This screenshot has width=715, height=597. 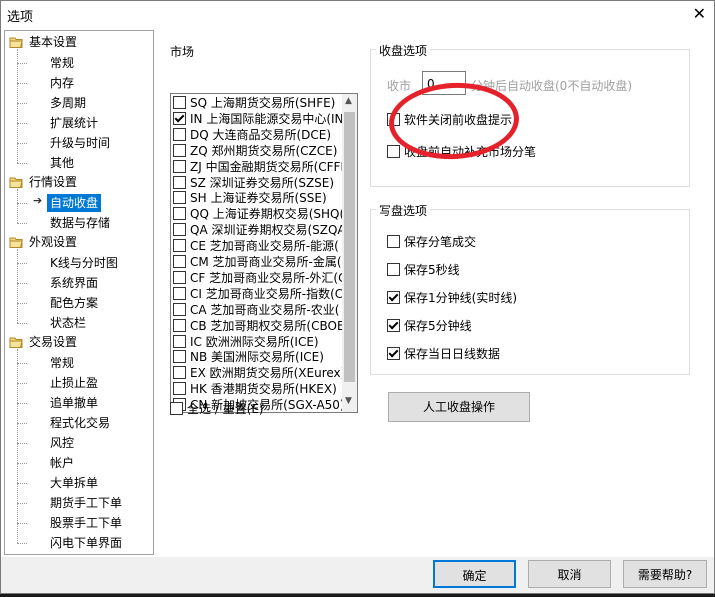 I want to click on market-item-label: CF 芝加哥商业交易所-外汇(C, so click(x=268, y=277).